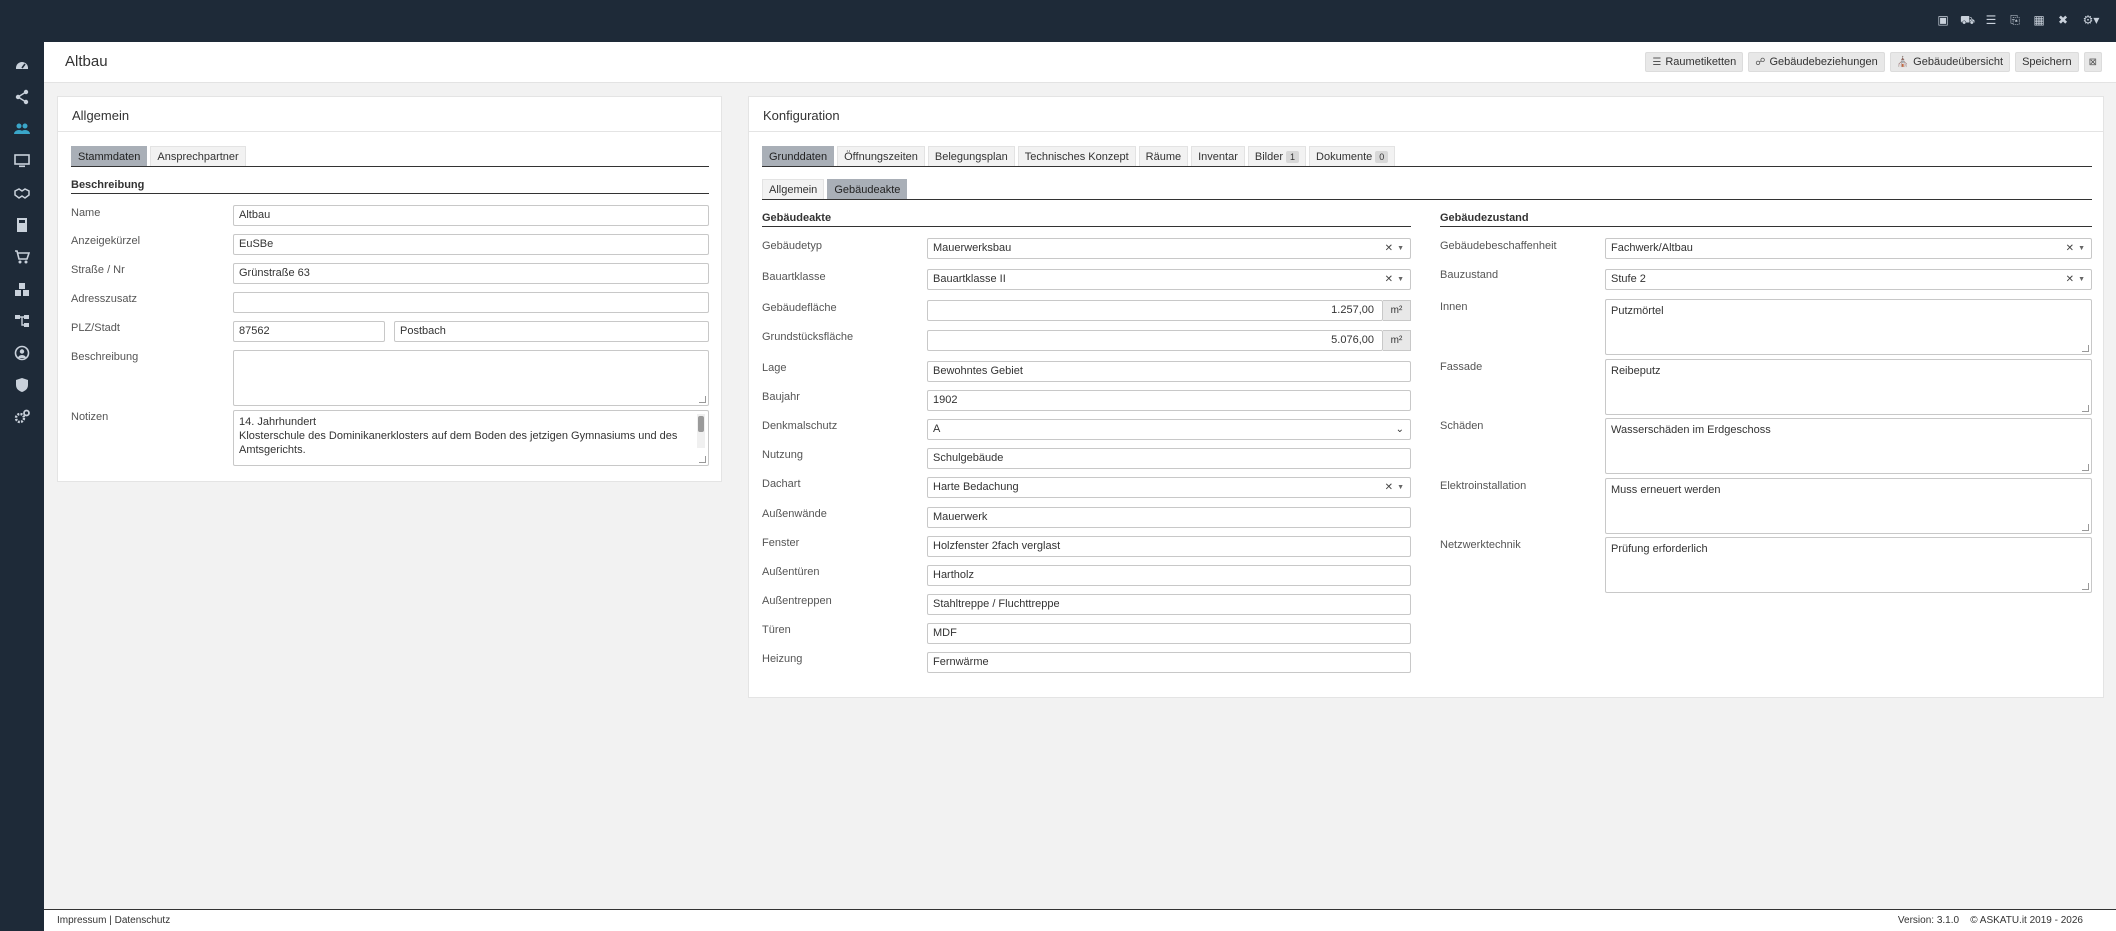  Describe the element at coordinates (867, 189) in the screenshot. I see `subtab-gebaeudeakte: Gebäudeakte` at that location.